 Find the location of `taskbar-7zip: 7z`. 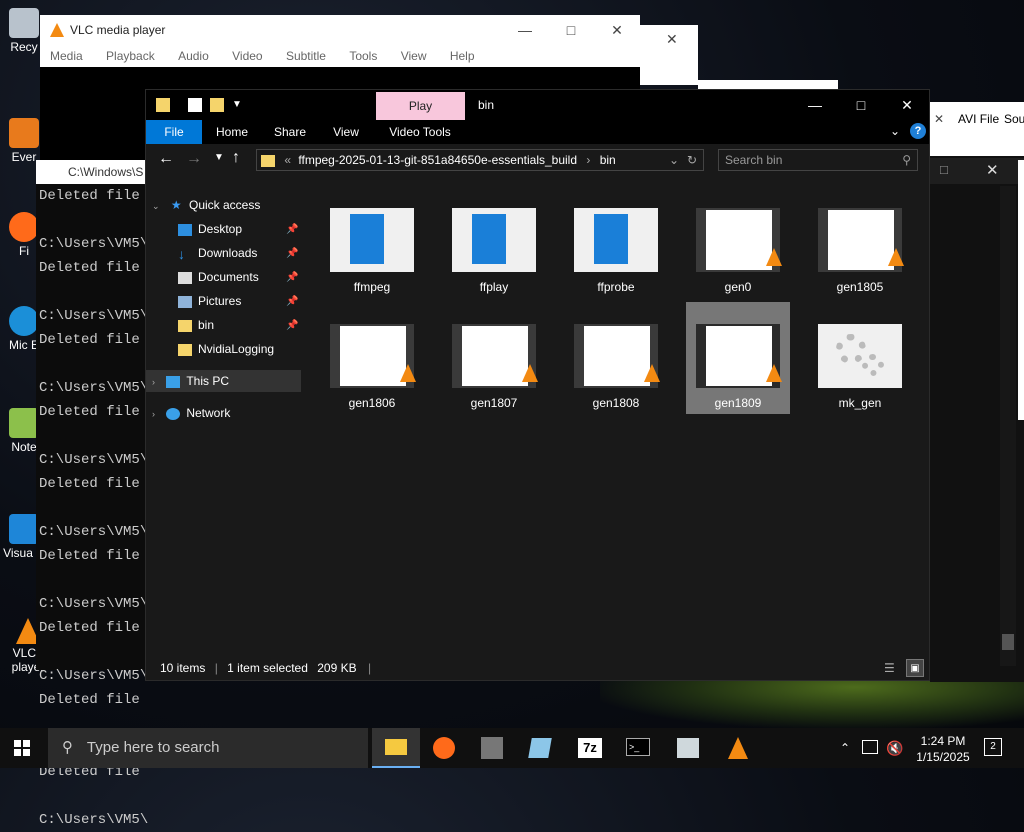

taskbar-7zip: 7z is located at coordinates (590, 748).